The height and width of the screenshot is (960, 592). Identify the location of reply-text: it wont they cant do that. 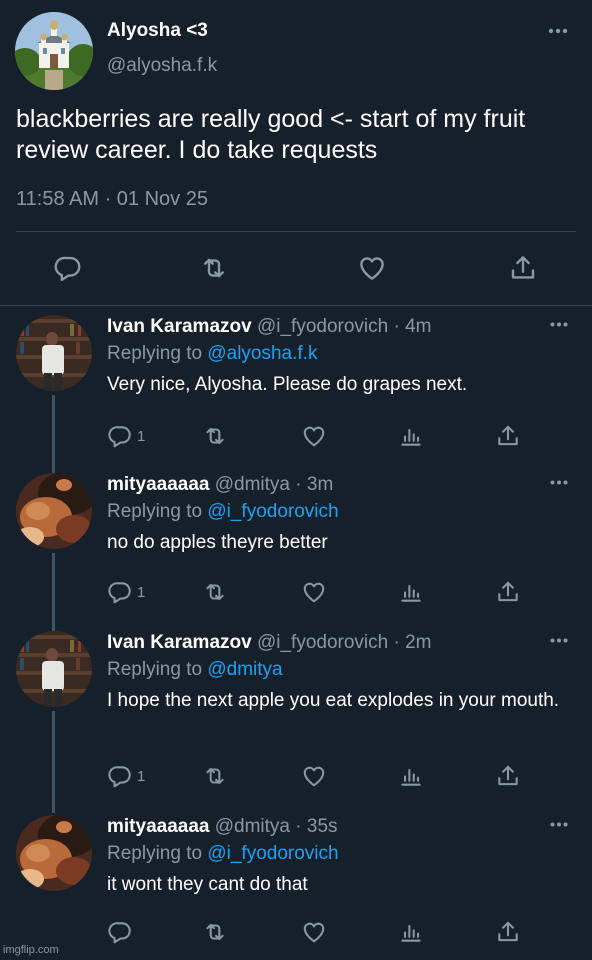
(207, 884).